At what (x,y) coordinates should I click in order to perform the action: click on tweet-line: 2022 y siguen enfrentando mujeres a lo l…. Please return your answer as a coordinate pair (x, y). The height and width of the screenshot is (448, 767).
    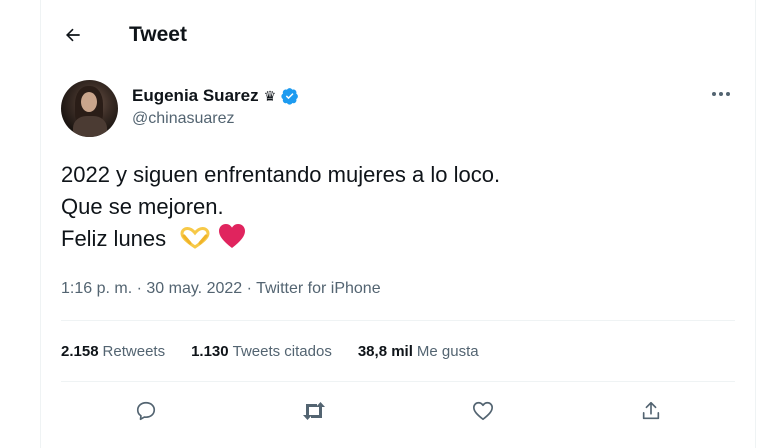
    Looking at the image, I should click on (281, 174).